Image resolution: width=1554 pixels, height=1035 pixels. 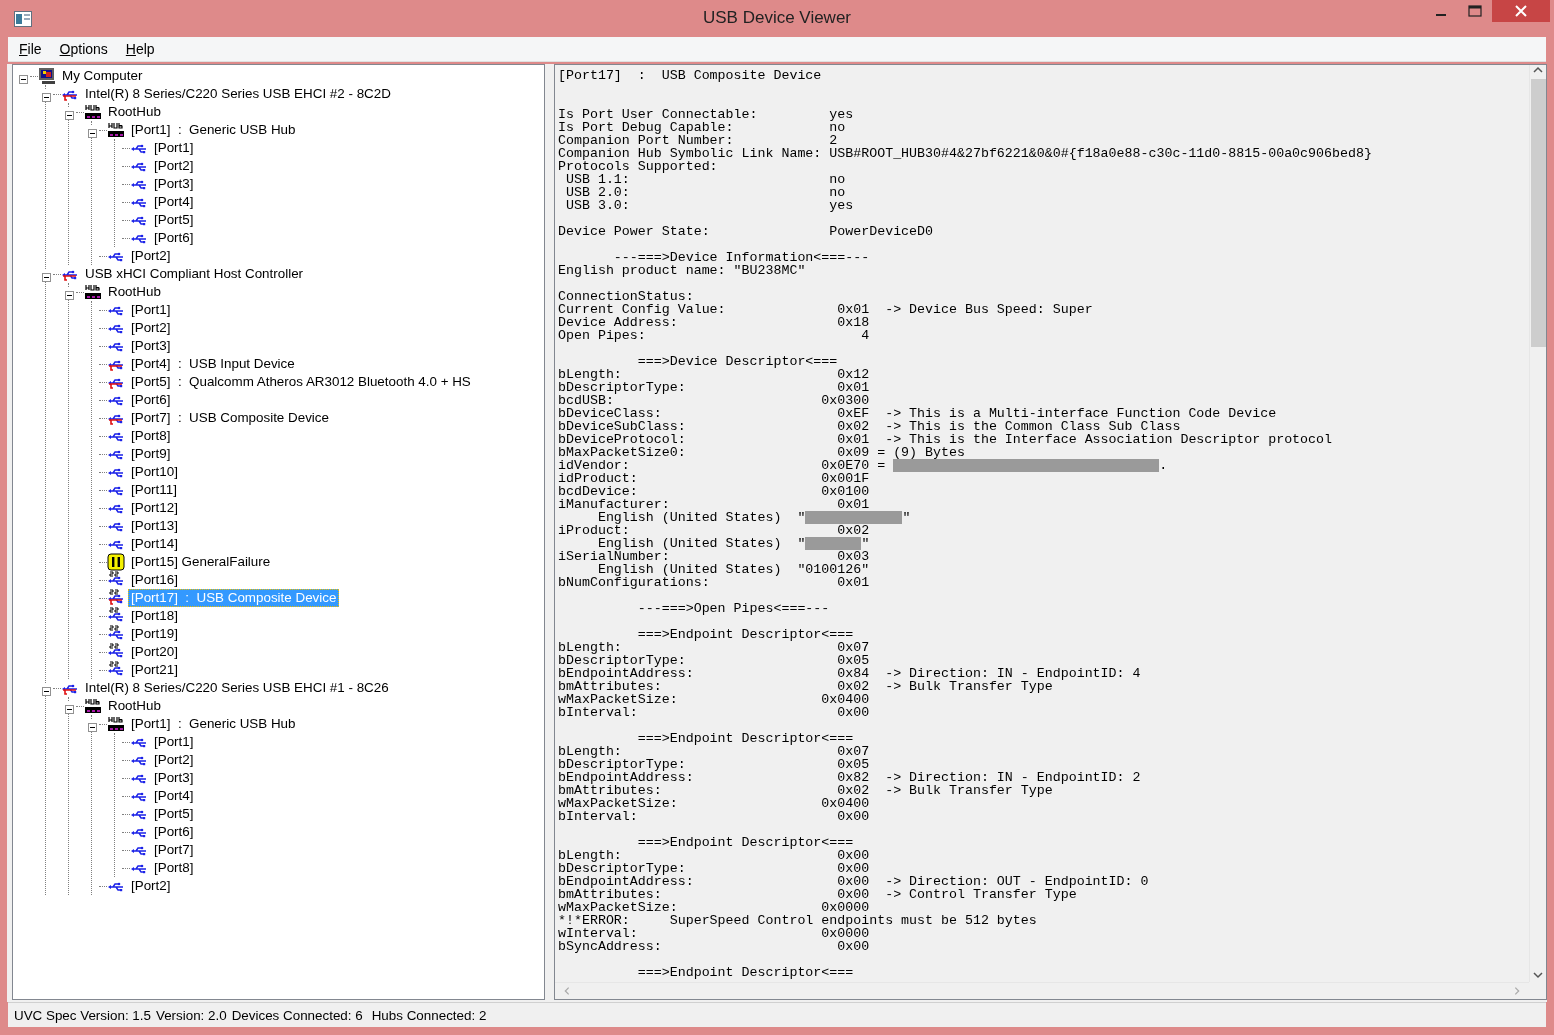 I want to click on report-line: bEndpointAddress: 0x00 -> Direction: OUT - EndpointID: 0, so click(x=854, y=881).